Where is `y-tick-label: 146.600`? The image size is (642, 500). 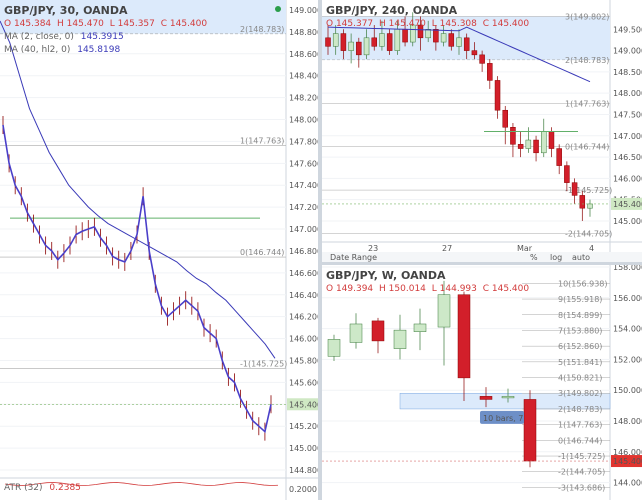
y-tick-label: 146.600 is located at coordinates (303, 273).